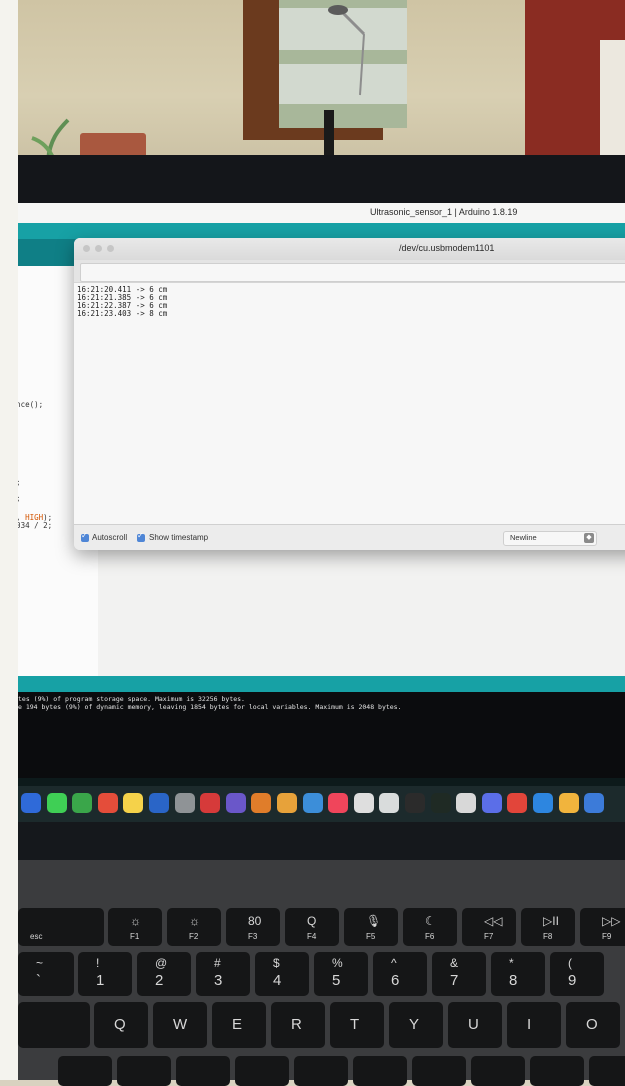  What do you see at coordinates (475, 1025) in the screenshot?
I see `key-u: U` at bounding box center [475, 1025].